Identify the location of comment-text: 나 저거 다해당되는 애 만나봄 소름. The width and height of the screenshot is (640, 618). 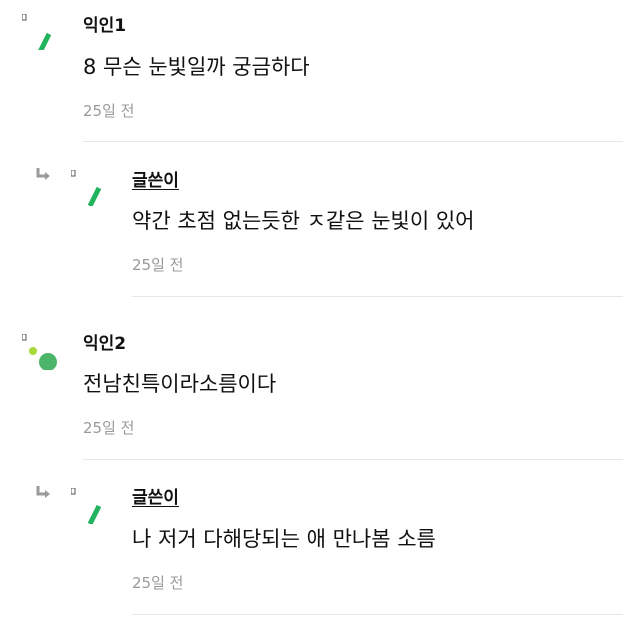
(284, 539).